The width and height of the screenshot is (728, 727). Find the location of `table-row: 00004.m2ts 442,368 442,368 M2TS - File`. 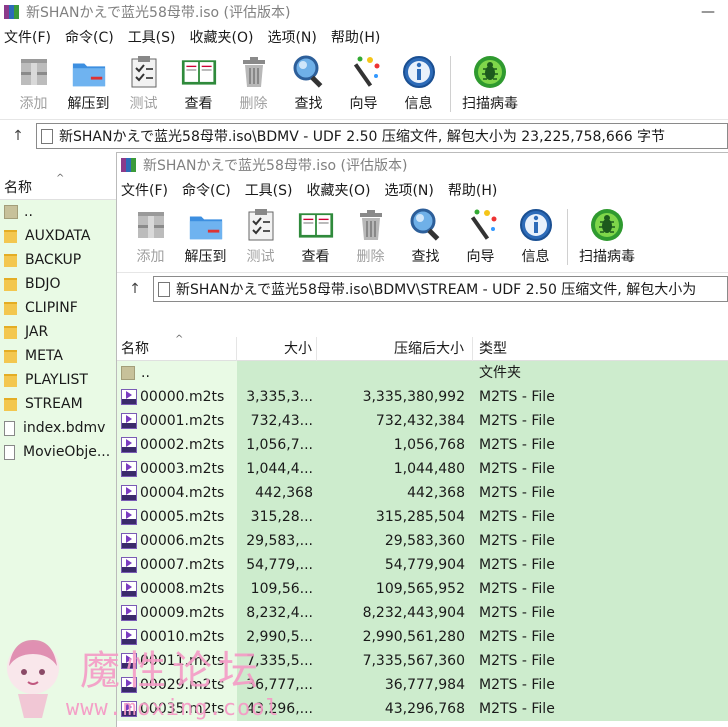

table-row: 00004.m2ts 442,368 442,368 M2TS - File is located at coordinates (422, 493).